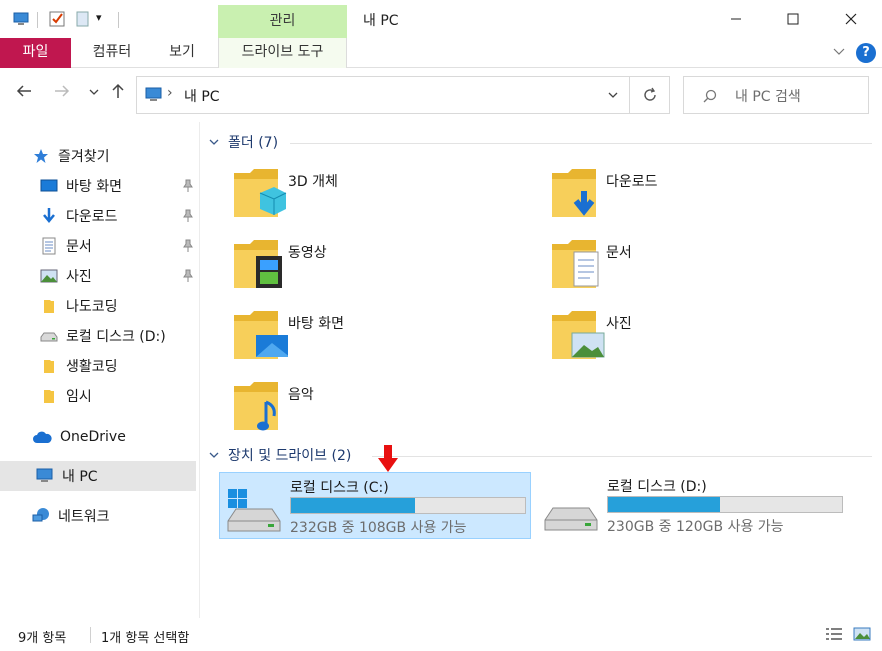 The image size is (882, 651). Describe the element at coordinates (93, 437) in the screenshot. I see `nav-label: OneDrive` at that location.